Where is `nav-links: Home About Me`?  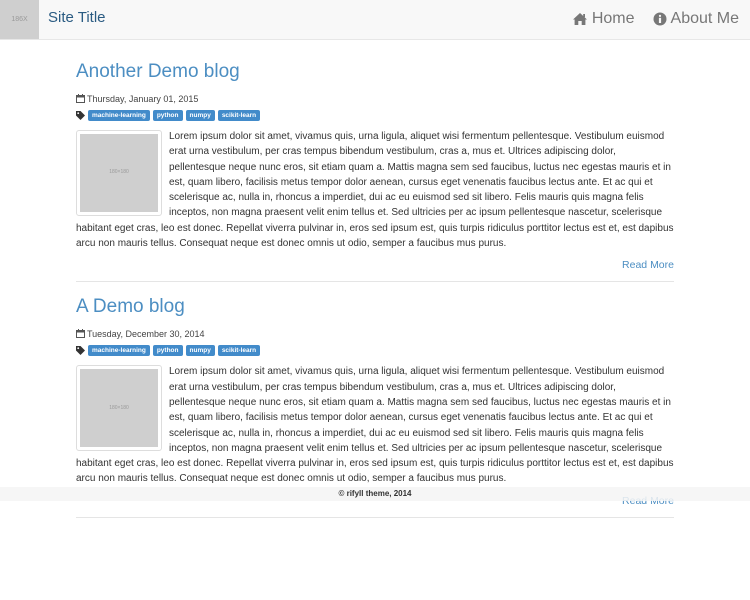 nav-links: Home About Me is located at coordinates (655, 19).